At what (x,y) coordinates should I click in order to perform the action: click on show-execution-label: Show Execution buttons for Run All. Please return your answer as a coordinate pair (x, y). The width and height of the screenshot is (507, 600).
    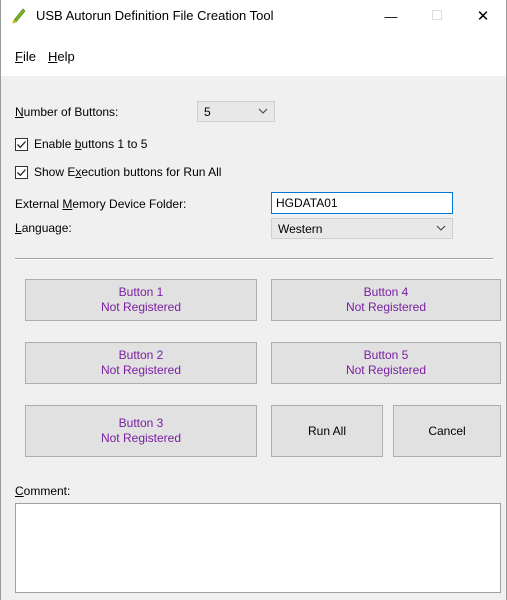
    Looking at the image, I should click on (128, 172).